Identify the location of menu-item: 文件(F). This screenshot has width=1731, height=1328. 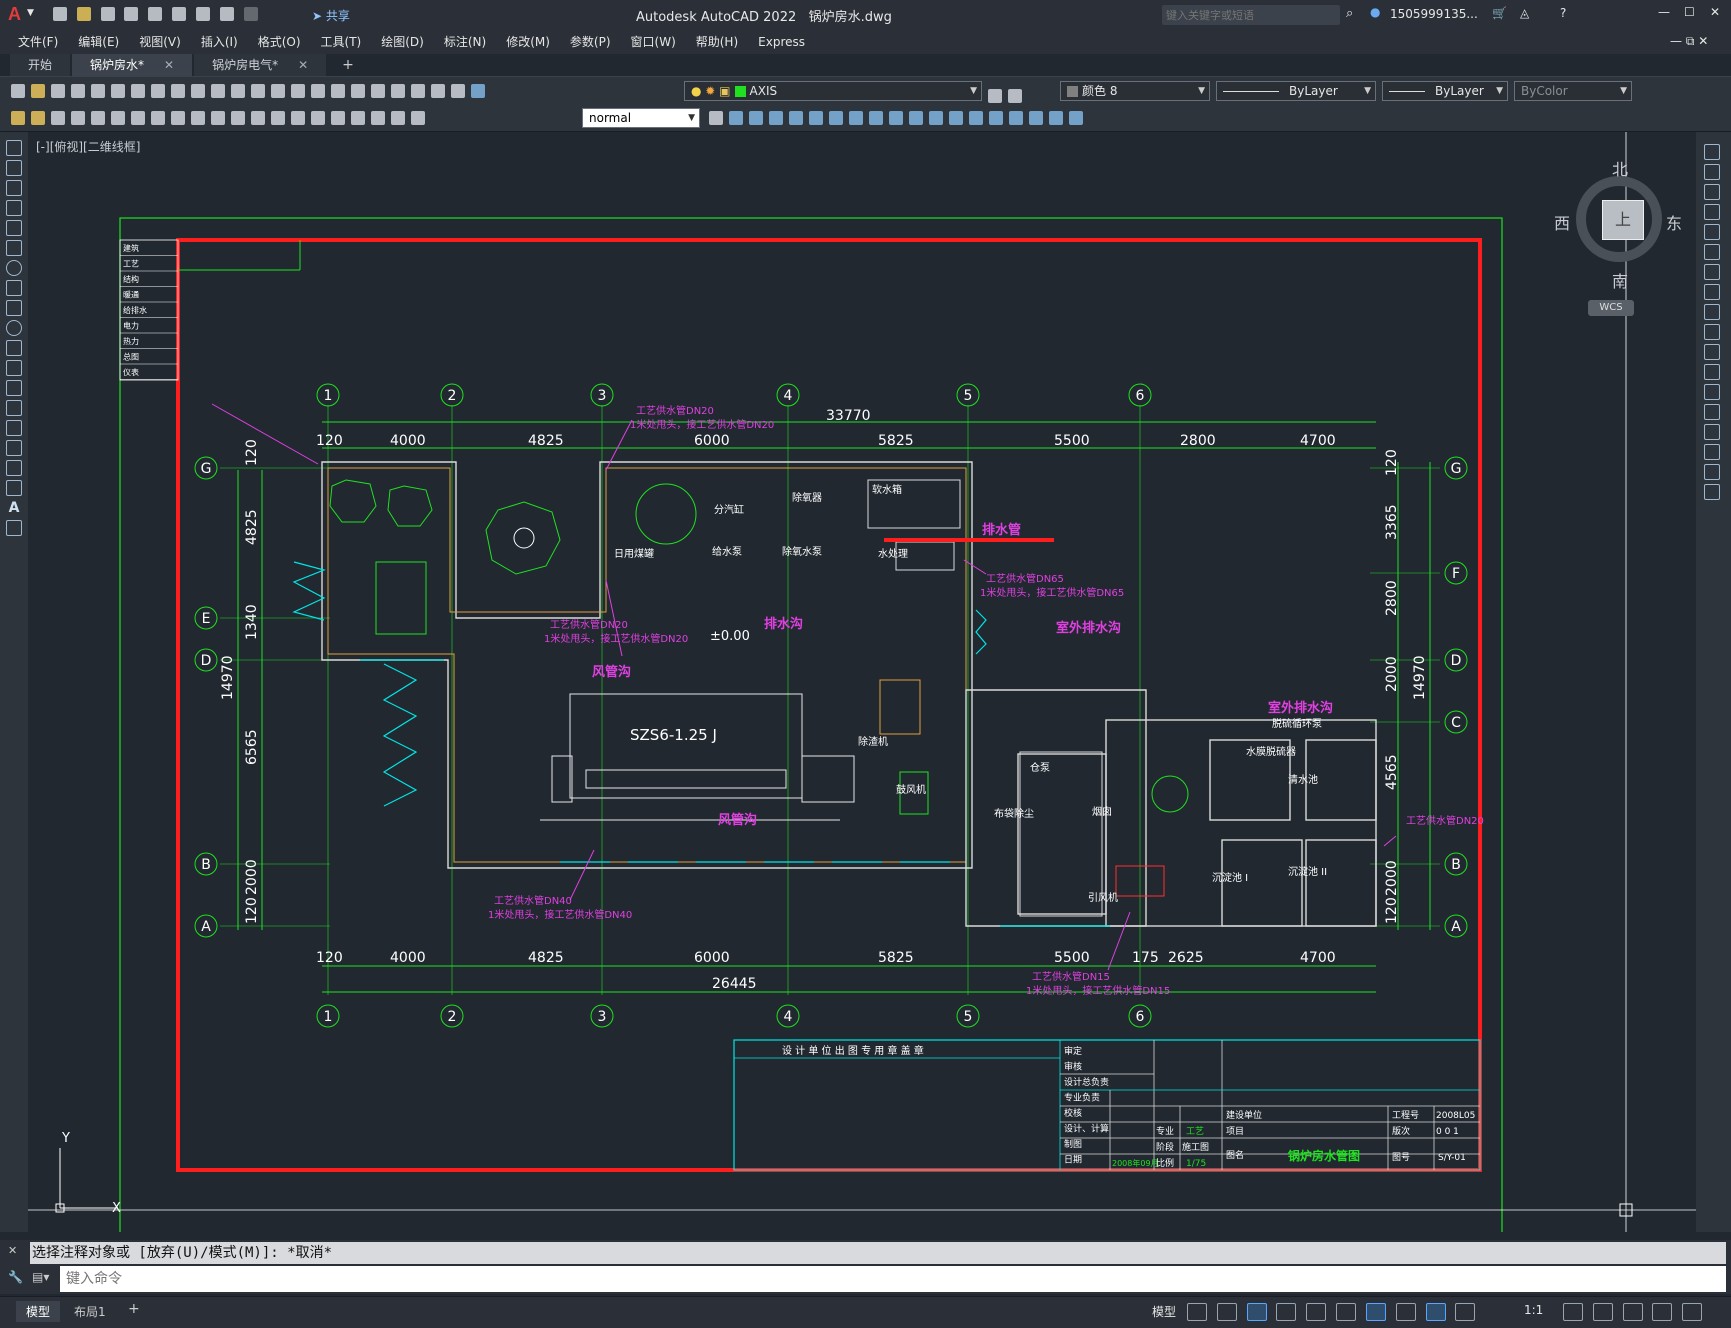
(38, 42).